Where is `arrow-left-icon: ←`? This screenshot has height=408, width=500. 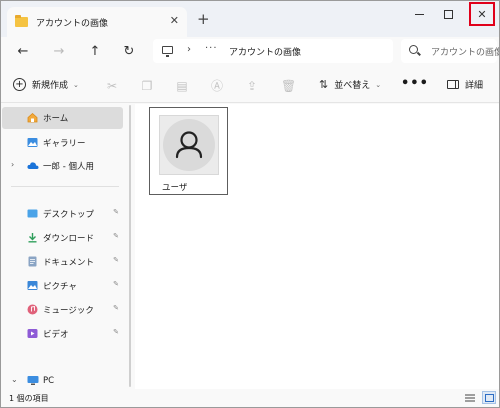
arrow-left-icon: ← is located at coordinates (23, 51).